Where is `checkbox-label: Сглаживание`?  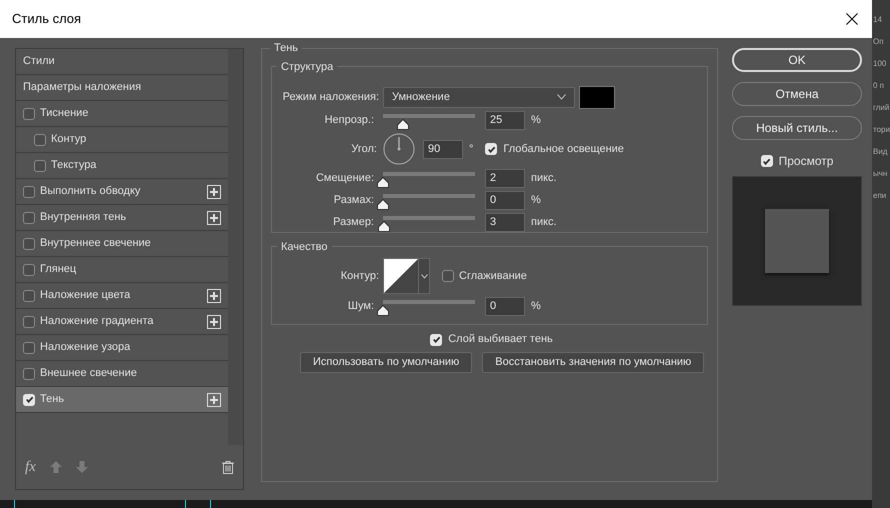 checkbox-label: Сглаживание is located at coordinates (493, 276).